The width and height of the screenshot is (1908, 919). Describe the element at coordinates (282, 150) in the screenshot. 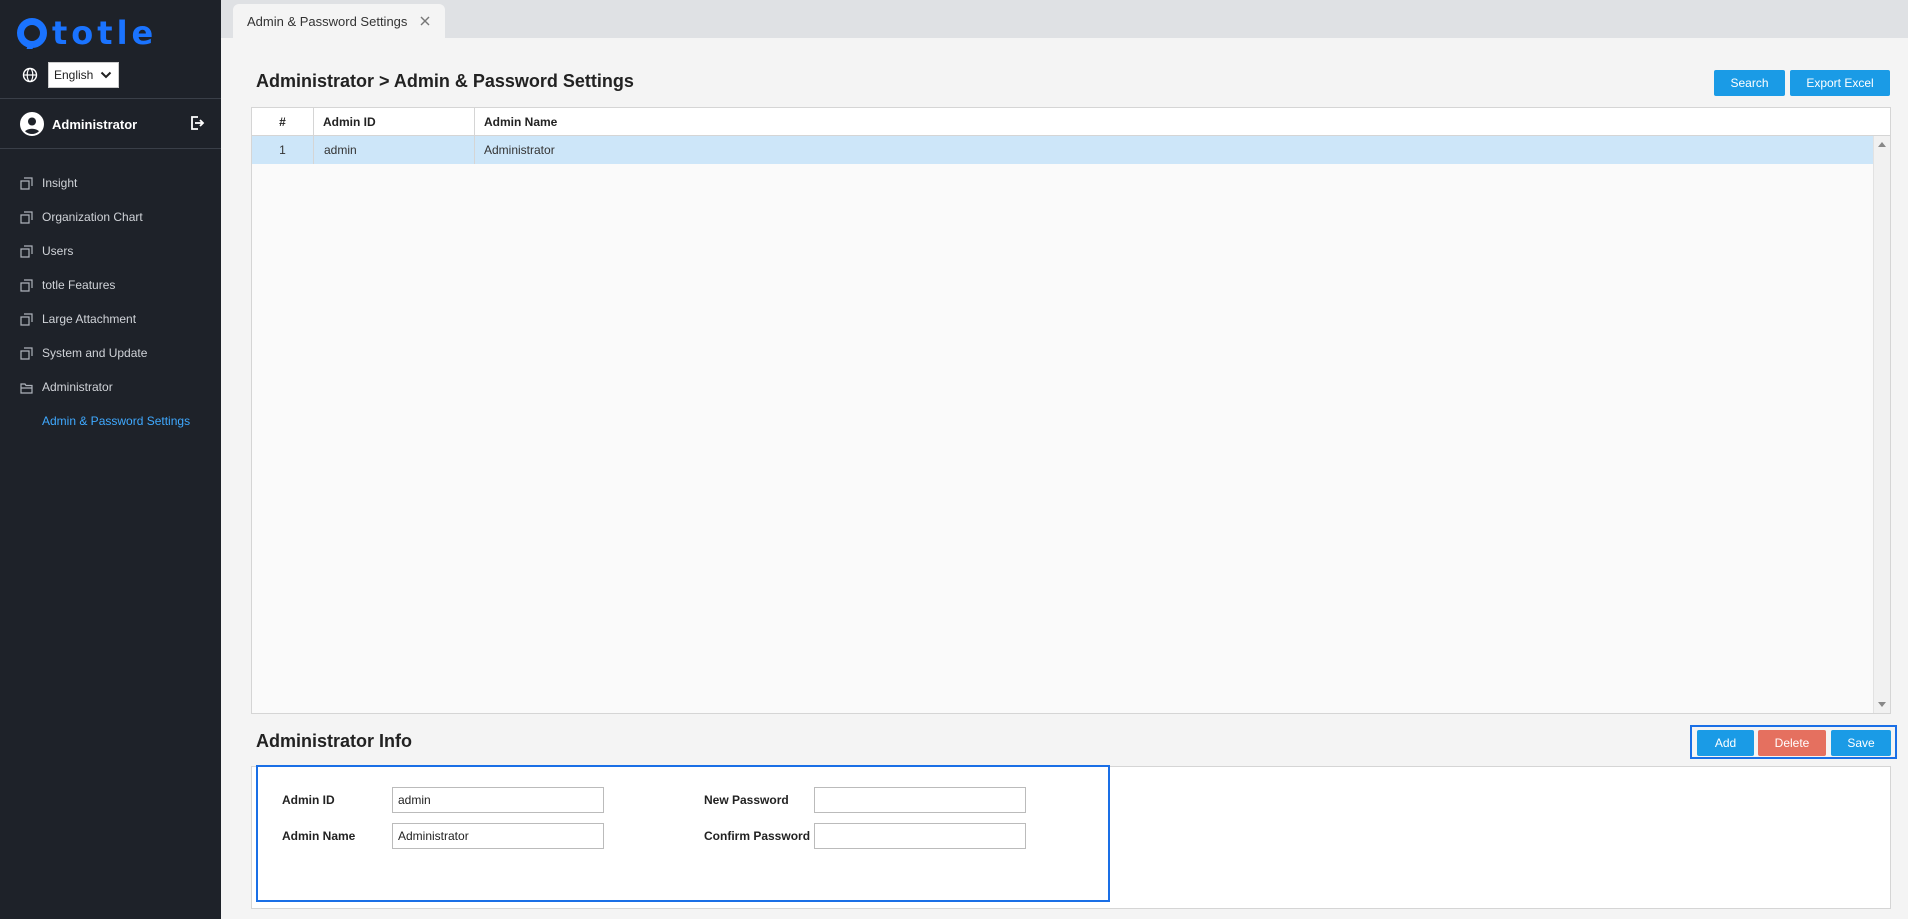

I see `row-index: 1` at that location.